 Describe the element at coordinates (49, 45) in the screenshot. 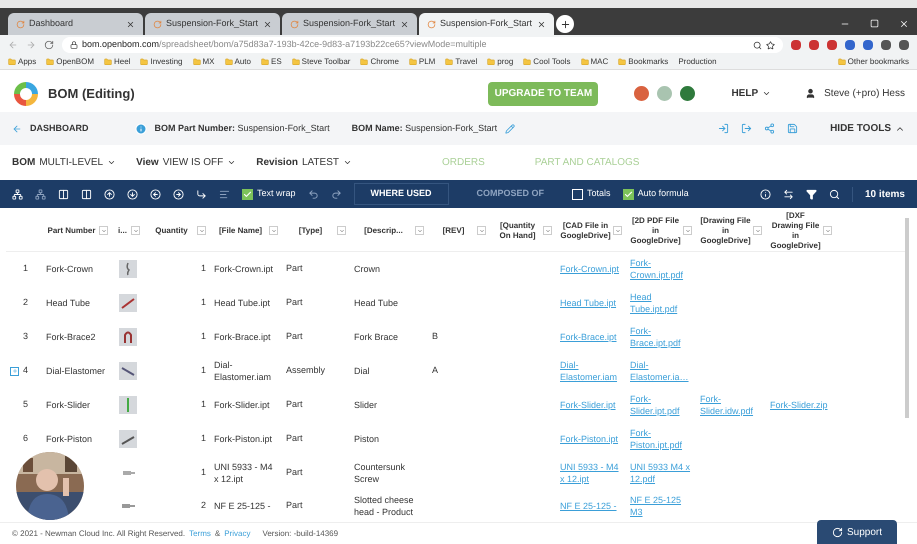

I see `reload-icon` at that location.